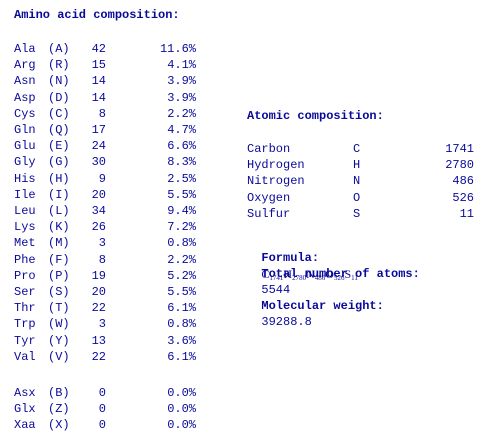 The height and width of the screenshot is (446, 500). What do you see at coordinates (109, 162) in the screenshot?
I see `amino-acid-row: Gly (G) 30 8.3%` at bounding box center [109, 162].